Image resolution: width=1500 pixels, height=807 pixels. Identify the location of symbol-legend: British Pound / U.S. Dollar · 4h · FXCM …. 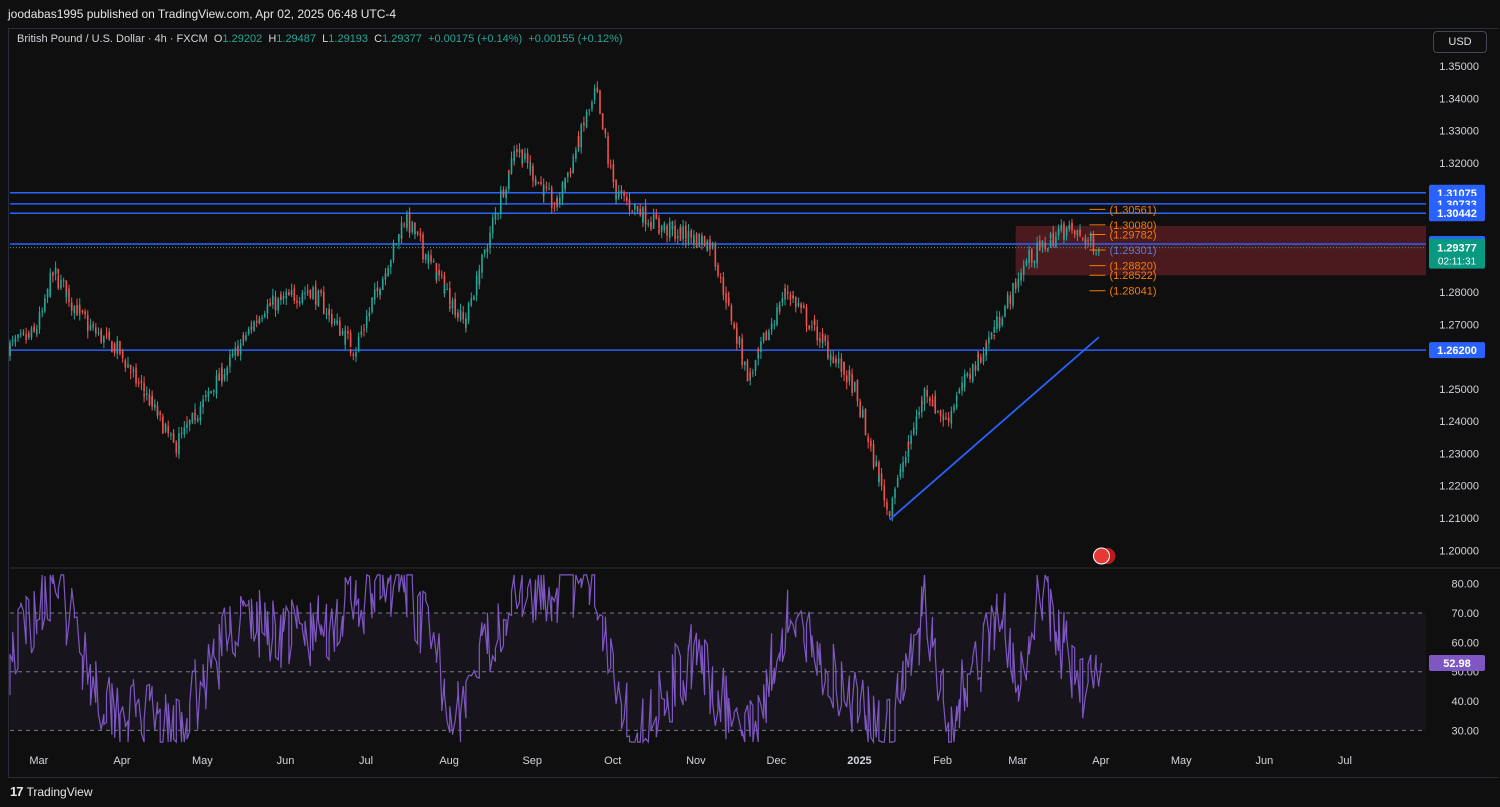
(320, 39).